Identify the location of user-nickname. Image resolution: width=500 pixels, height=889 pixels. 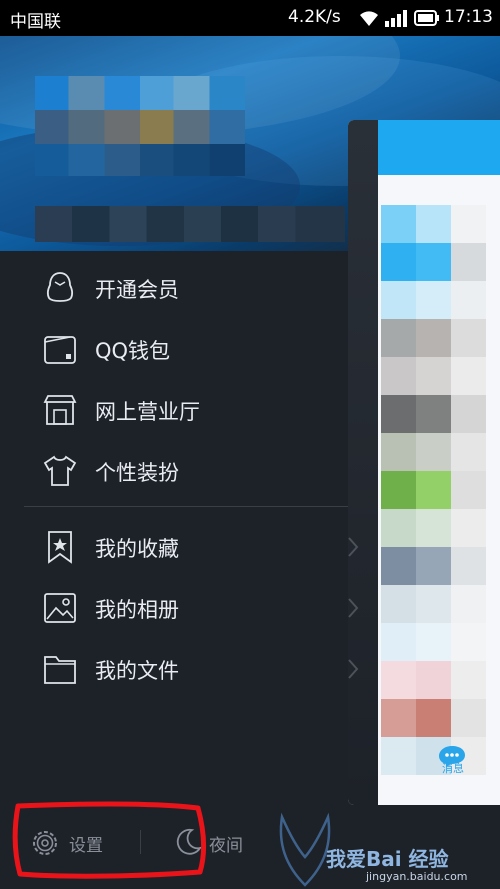
(190, 224).